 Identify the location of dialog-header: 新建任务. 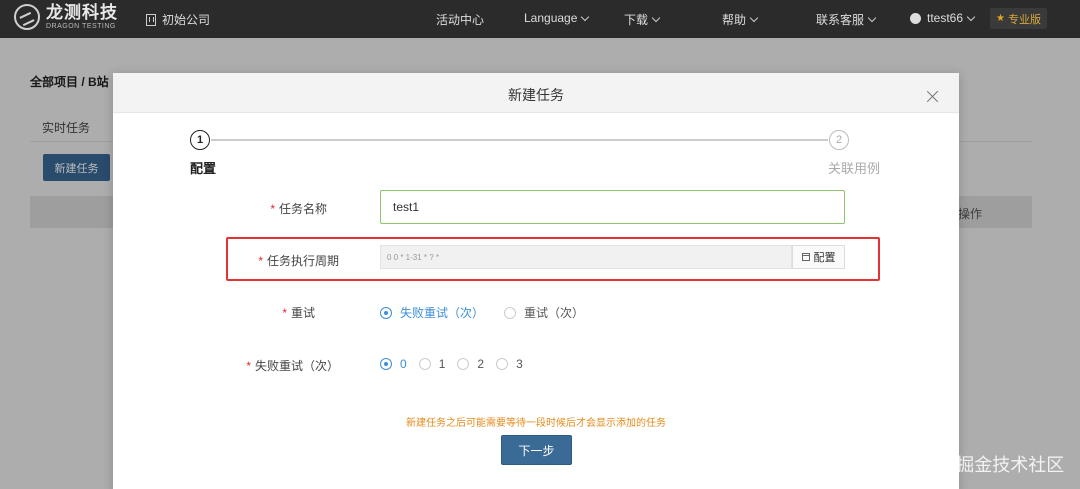
(536, 93).